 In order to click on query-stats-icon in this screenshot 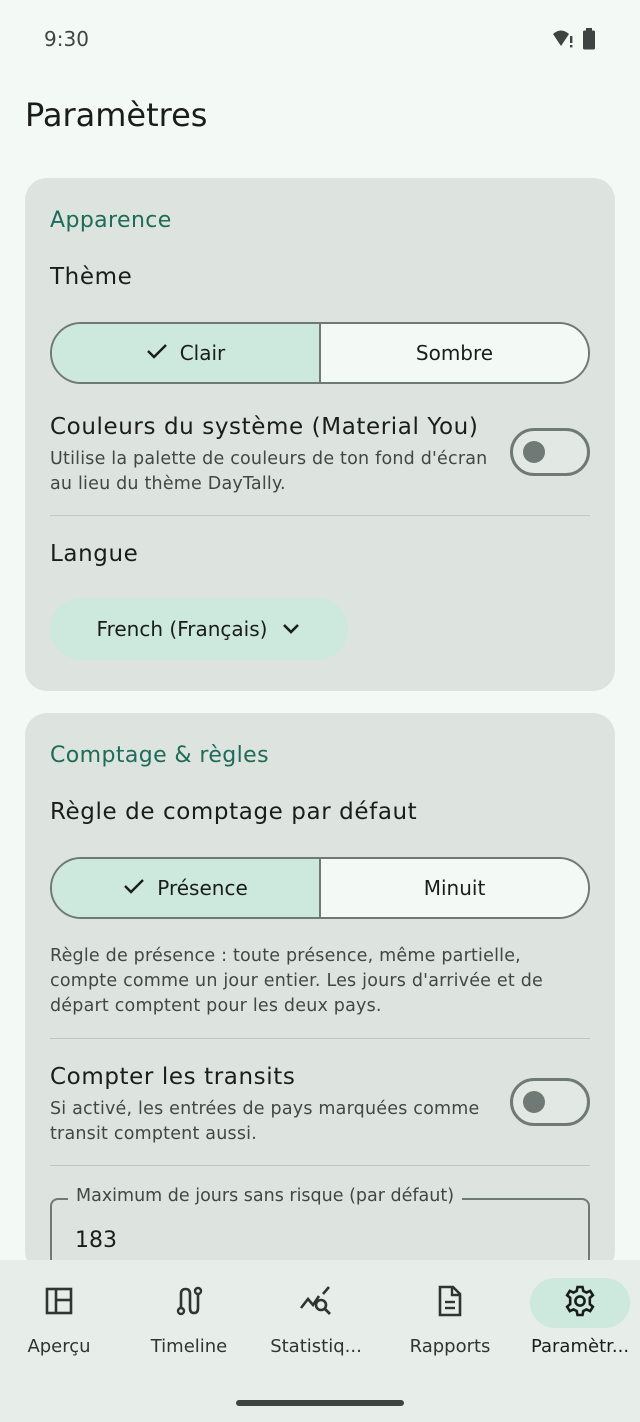, I will do `click(316, 1303)`.